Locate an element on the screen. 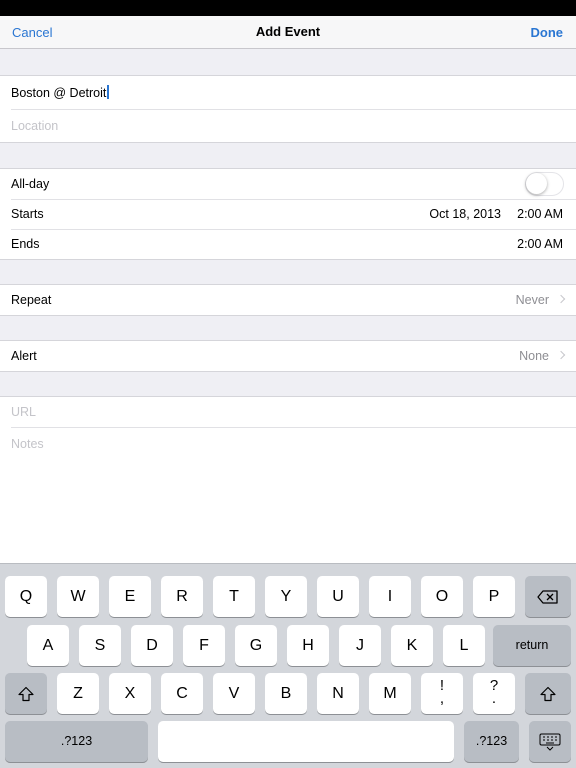 The image size is (576, 768). allday-toggle is located at coordinates (544, 184).